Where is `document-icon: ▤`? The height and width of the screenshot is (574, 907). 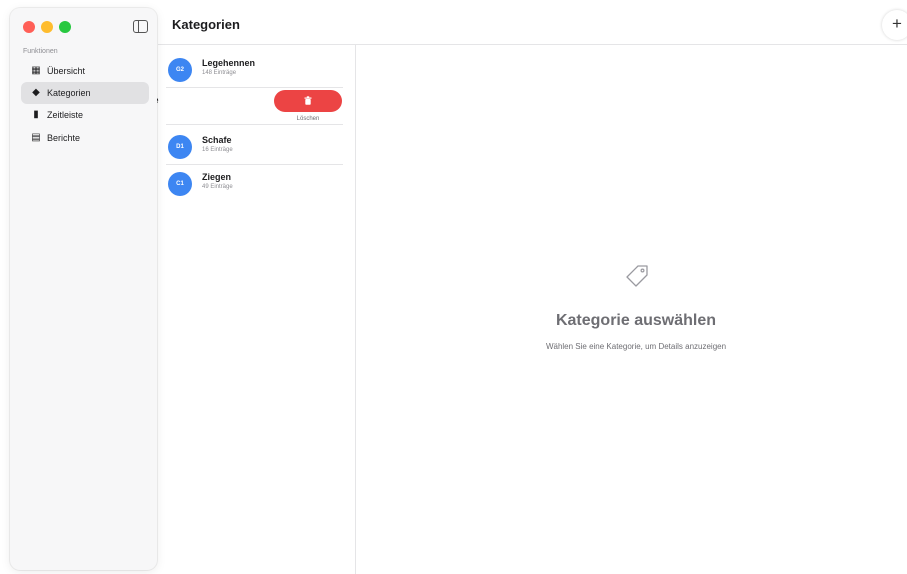 document-icon: ▤ is located at coordinates (36, 137).